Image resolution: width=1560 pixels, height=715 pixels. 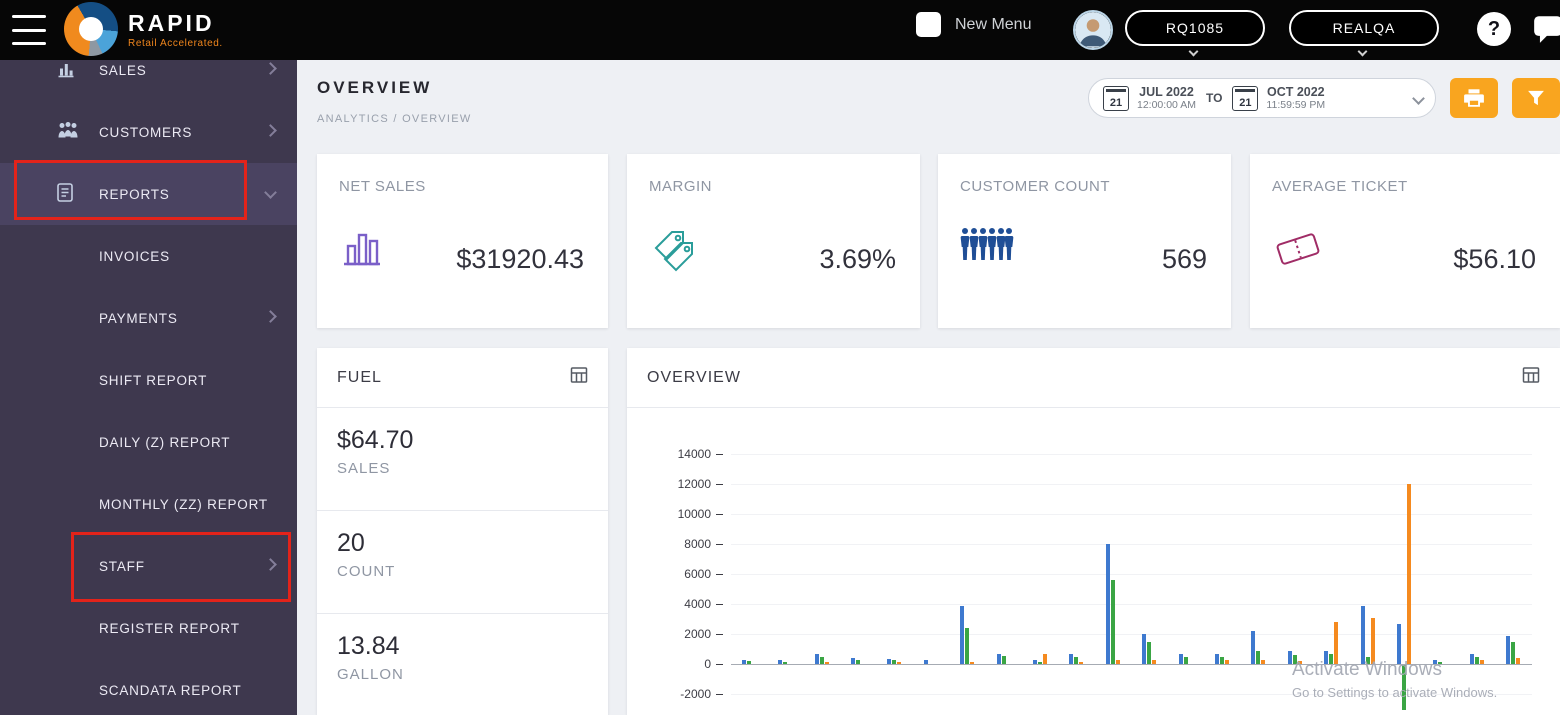 I want to click on breadcrumb: ANALYTICS / OVERVIEW, so click(x=394, y=119).